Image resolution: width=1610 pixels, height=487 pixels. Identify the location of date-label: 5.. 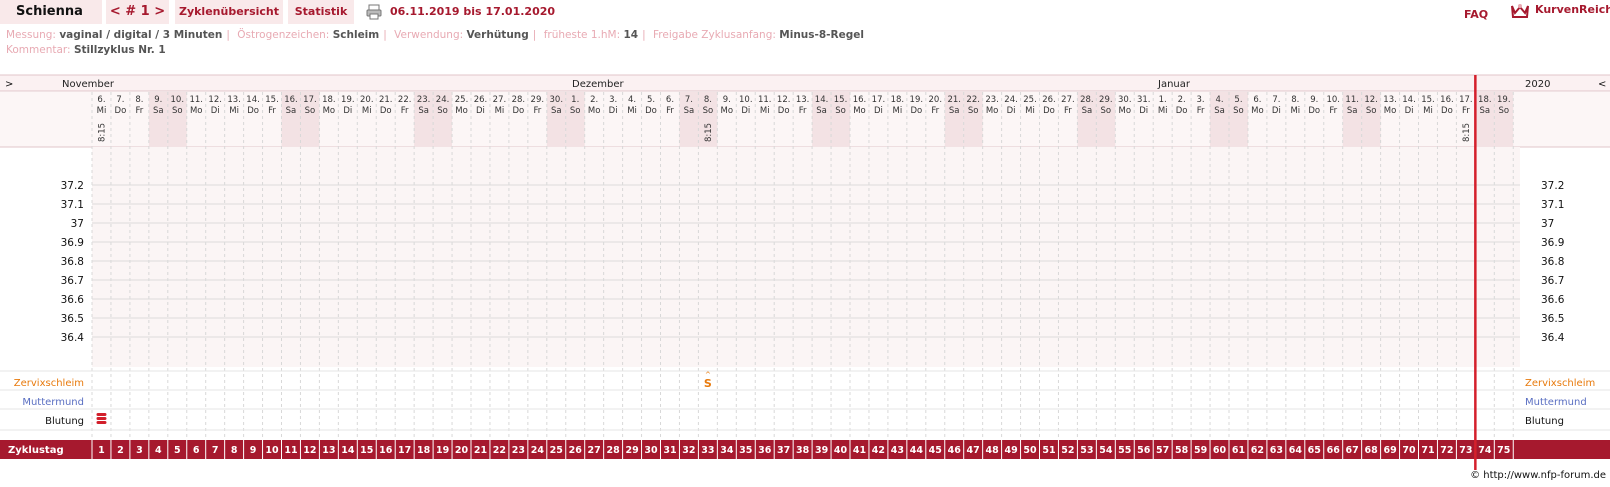
(1238, 100).